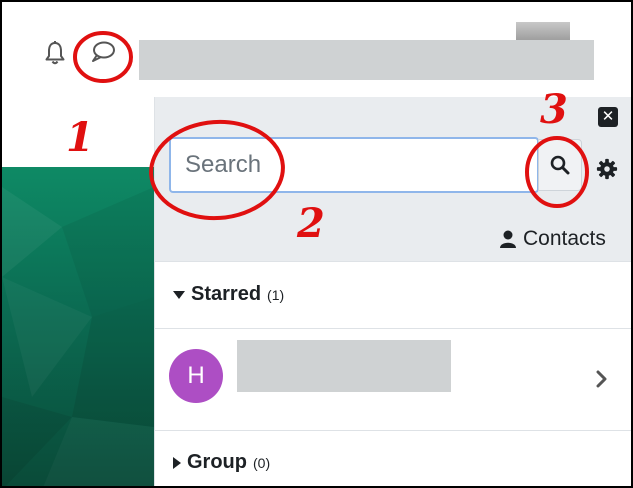 The width and height of the screenshot is (633, 488). What do you see at coordinates (508, 239) in the screenshot?
I see `user-icon` at bounding box center [508, 239].